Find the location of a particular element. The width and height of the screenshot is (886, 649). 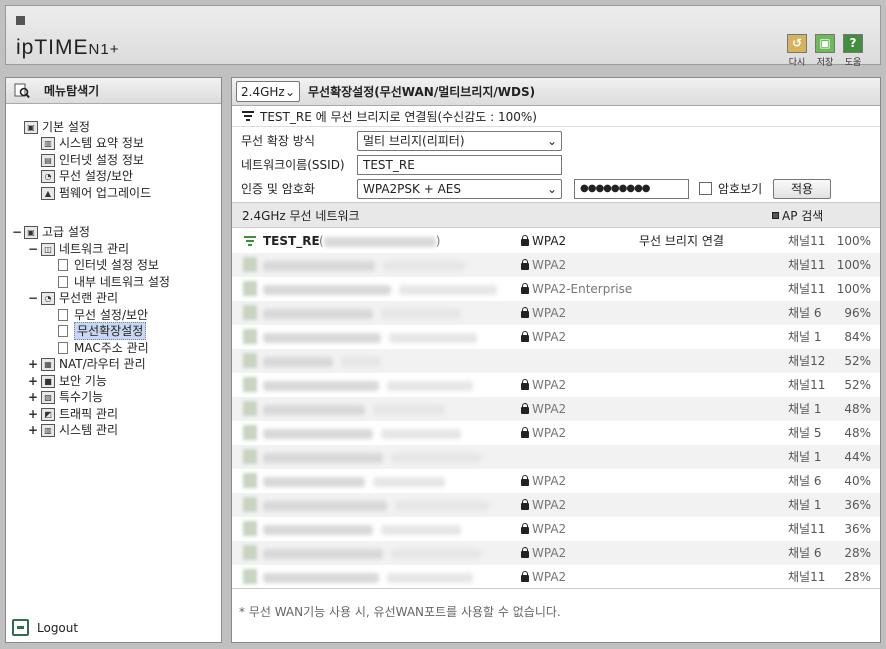

back-button: ↺ 다시 is located at coordinates (797, 51).